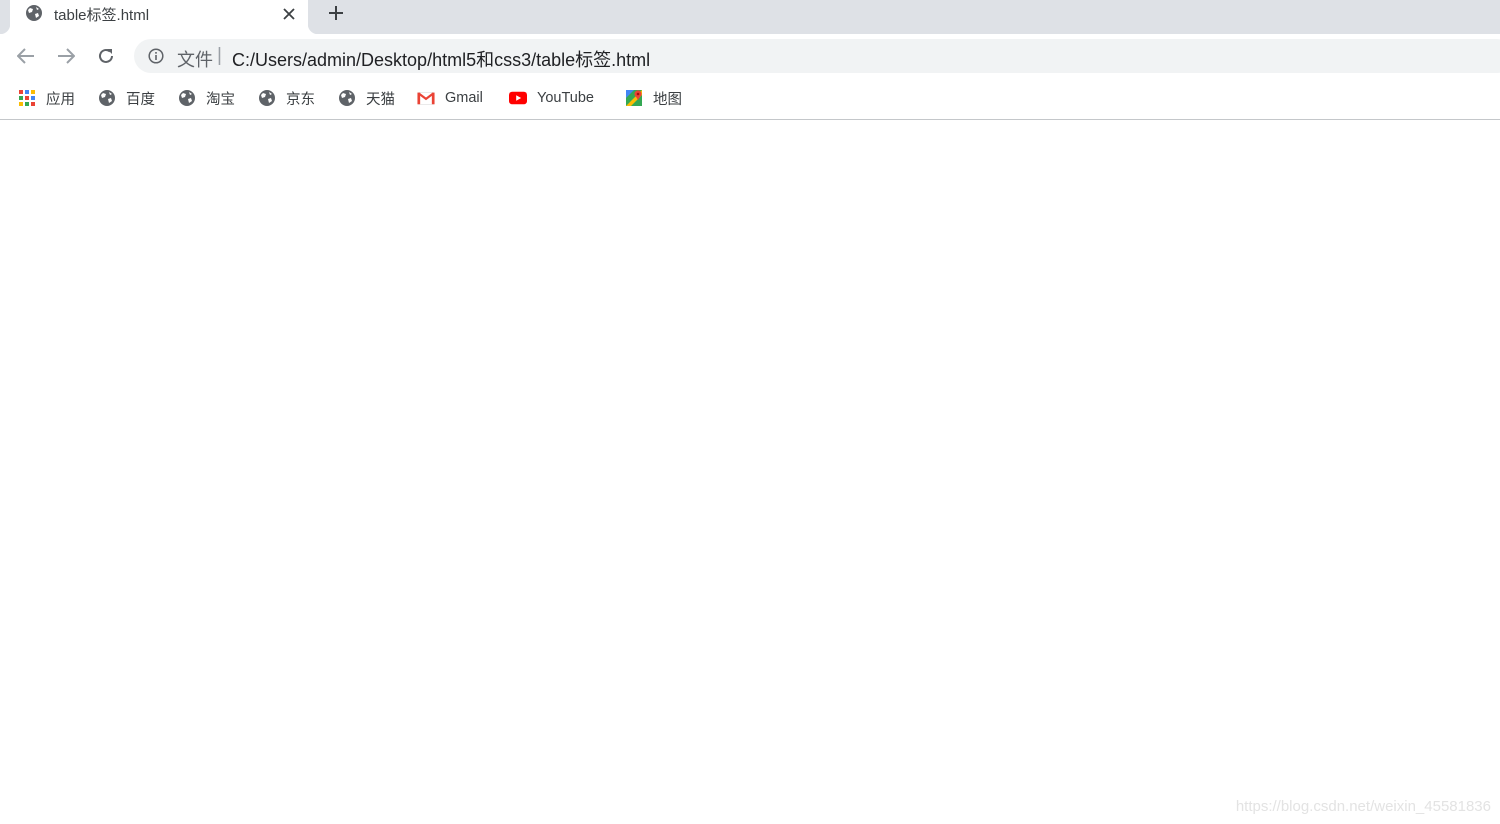 This screenshot has width=1500, height=824. I want to click on reload-icon, so click(106, 56).